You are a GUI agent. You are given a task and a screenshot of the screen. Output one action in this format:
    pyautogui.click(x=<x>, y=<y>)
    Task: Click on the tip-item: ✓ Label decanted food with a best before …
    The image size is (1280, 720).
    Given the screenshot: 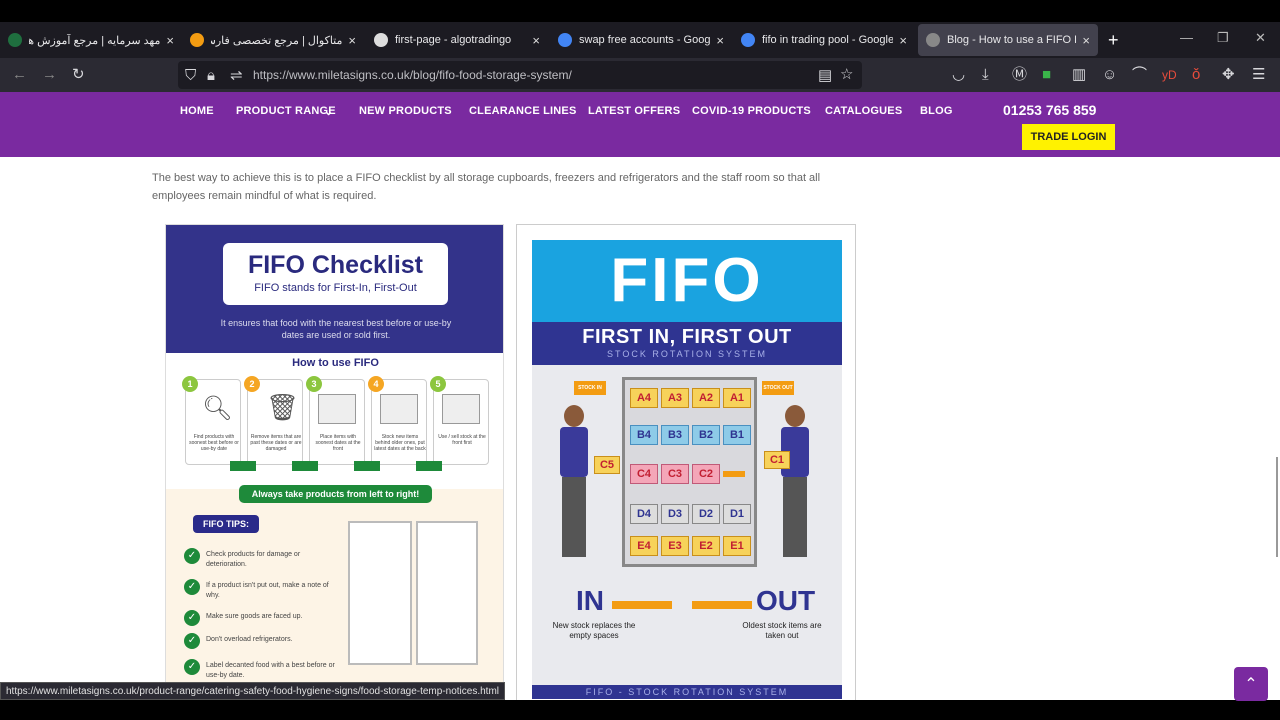 What is the action you would take?
    pyautogui.click(x=260, y=670)
    